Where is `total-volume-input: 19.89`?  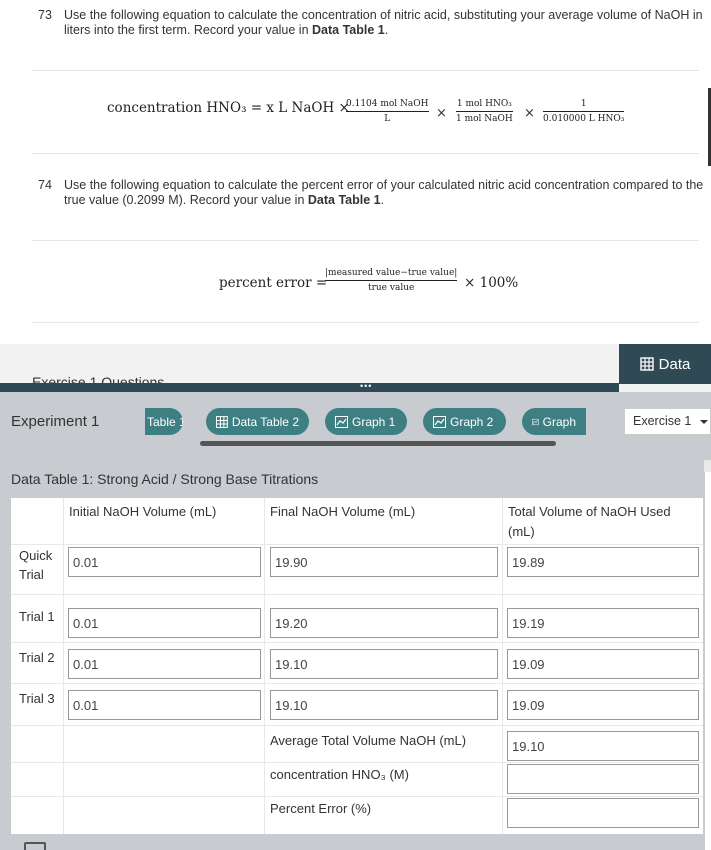
total-volume-input: 19.89 is located at coordinates (603, 562).